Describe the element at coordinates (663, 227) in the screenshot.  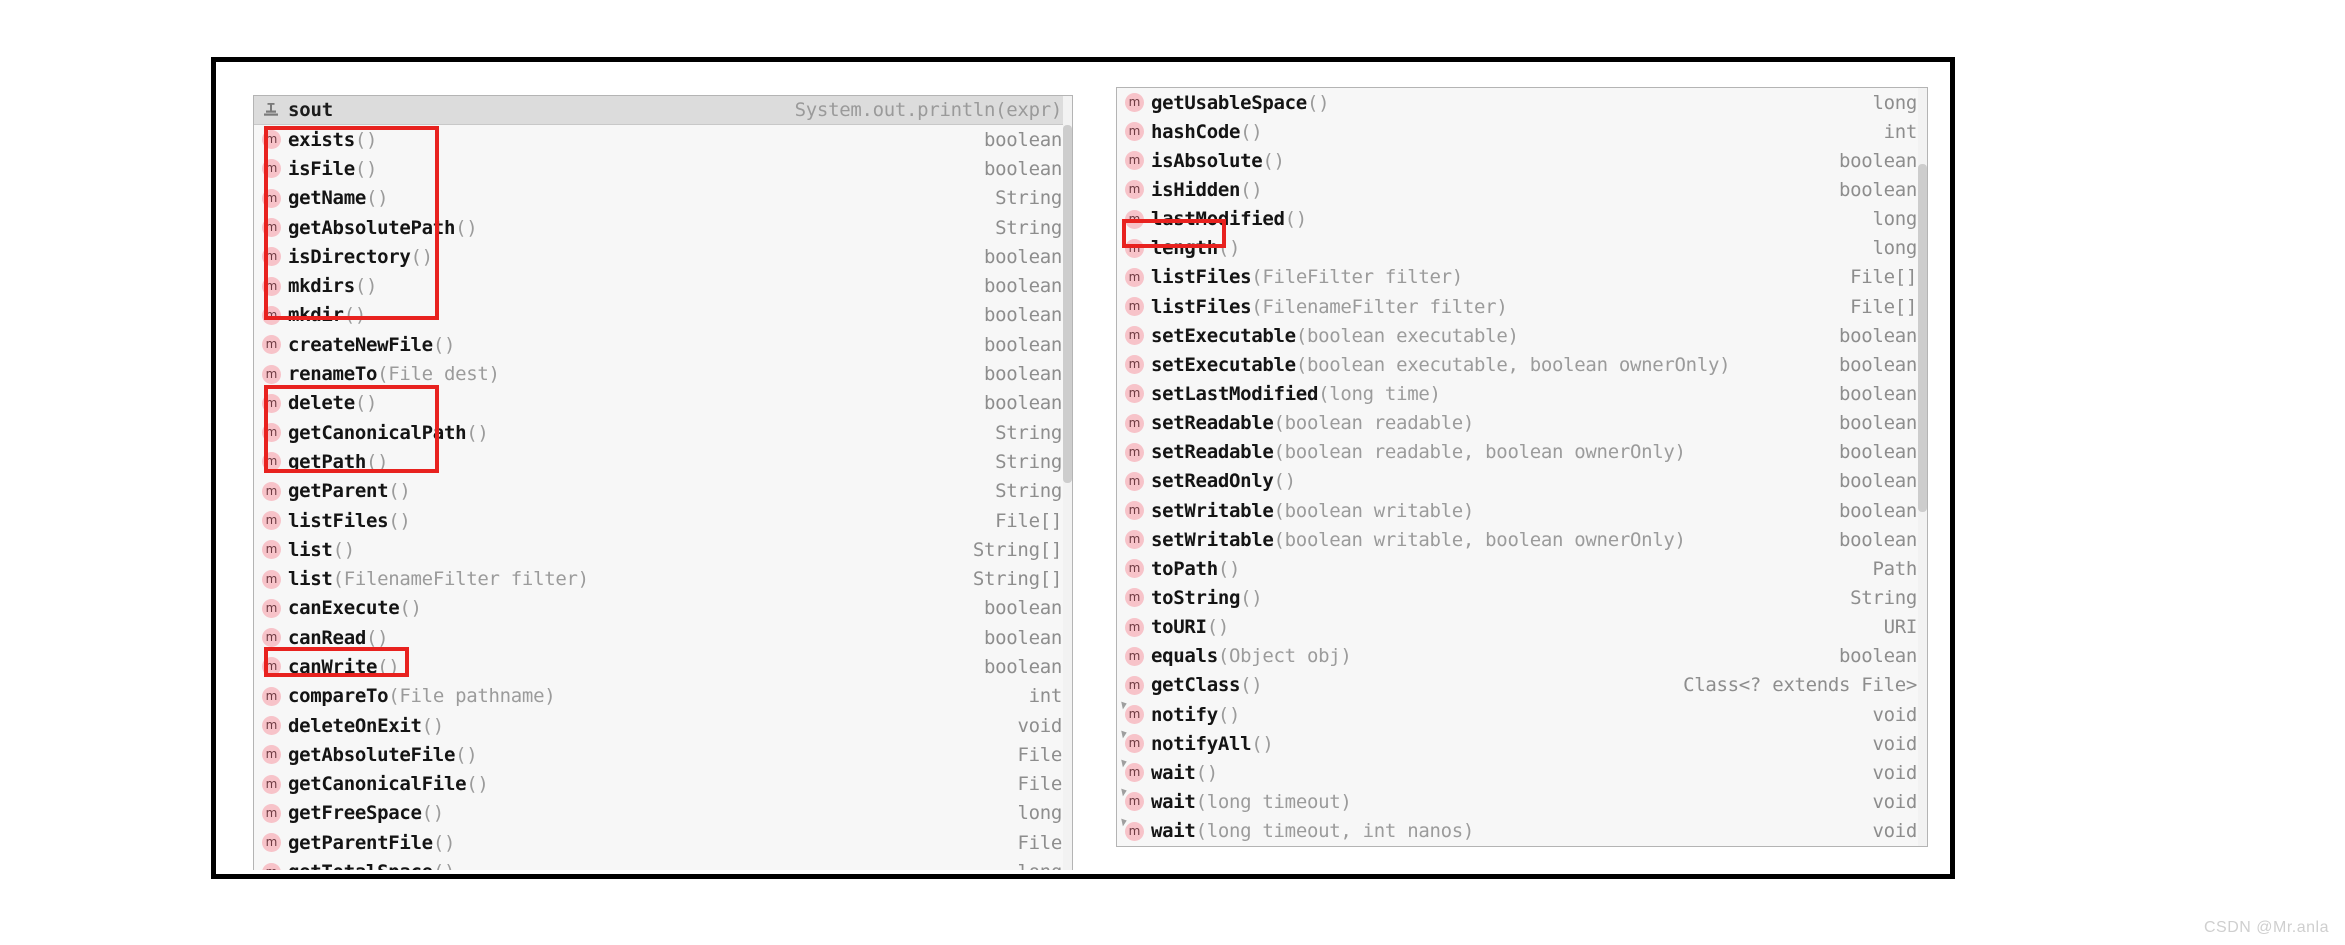
I see `completion-item: m getAbsolutePath() String` at that location.